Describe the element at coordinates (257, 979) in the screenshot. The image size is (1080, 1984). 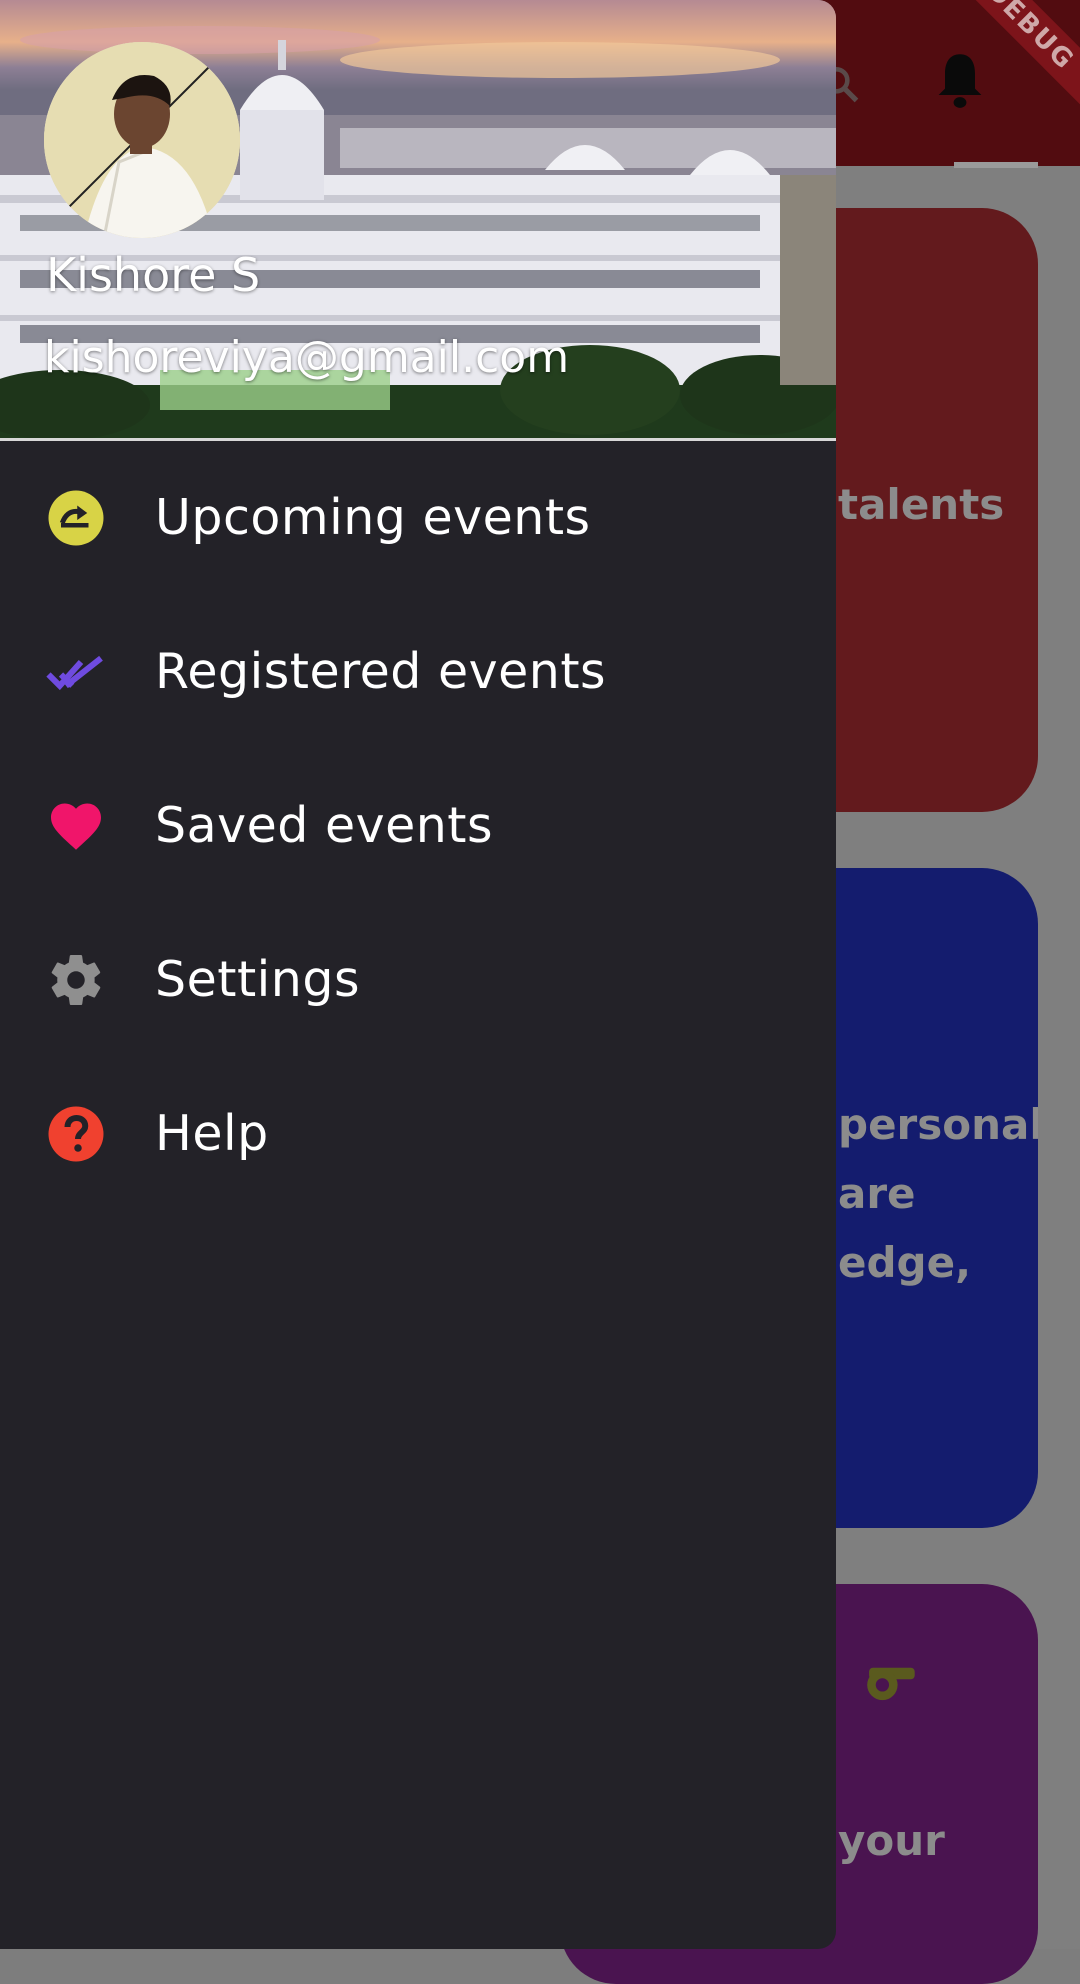
I see `menu-item-label: Settings` at that location.